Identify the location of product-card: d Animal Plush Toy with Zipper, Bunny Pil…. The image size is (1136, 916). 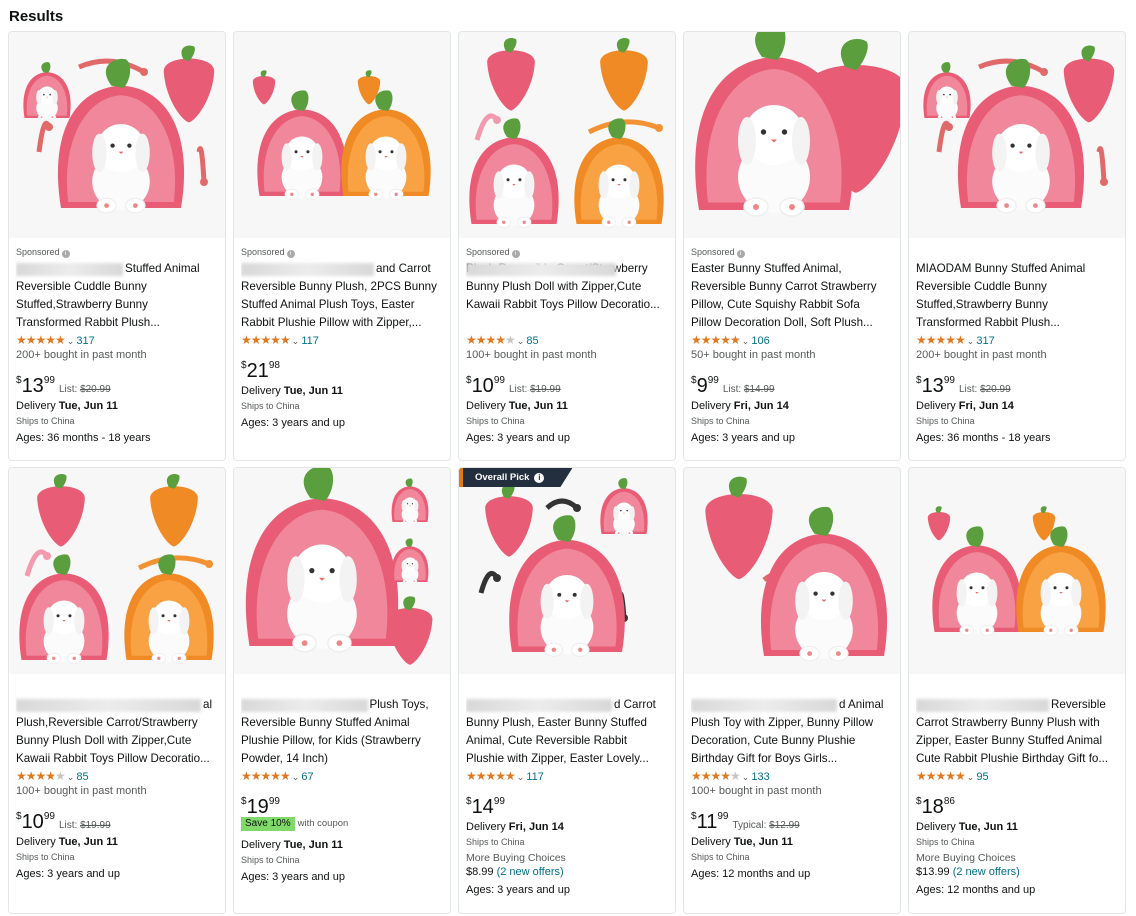
(792, 690).